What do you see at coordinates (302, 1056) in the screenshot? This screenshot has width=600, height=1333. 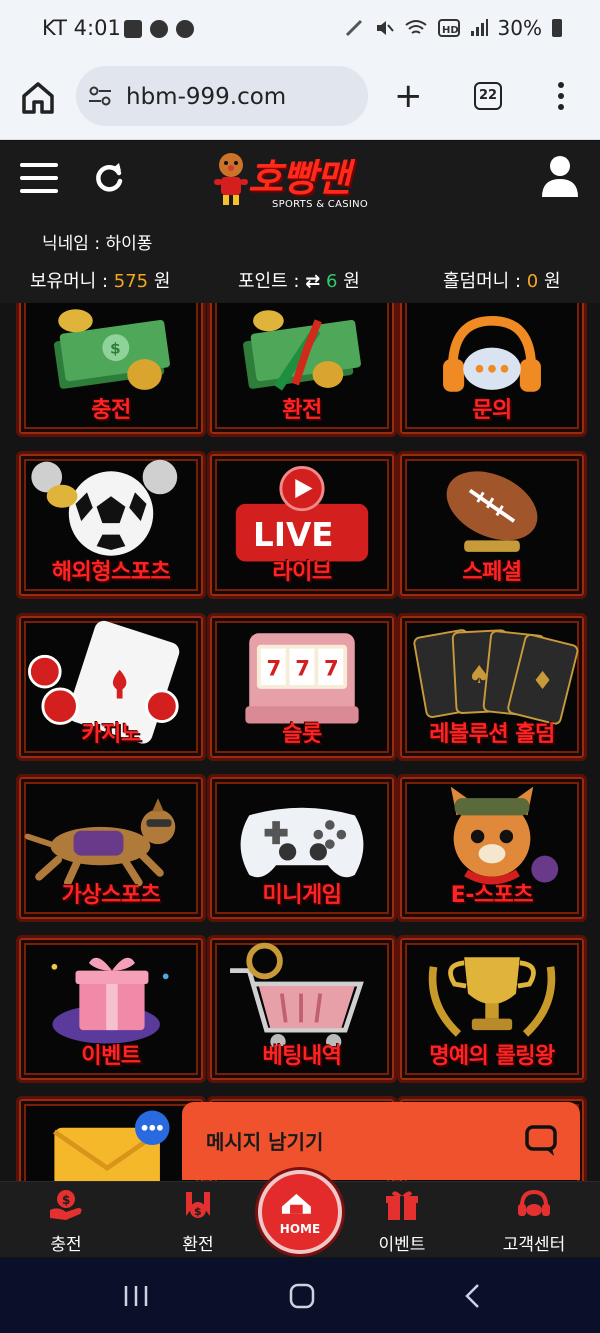 I see `tile-label: 베팅내역` at bounding box center [302, 1056].